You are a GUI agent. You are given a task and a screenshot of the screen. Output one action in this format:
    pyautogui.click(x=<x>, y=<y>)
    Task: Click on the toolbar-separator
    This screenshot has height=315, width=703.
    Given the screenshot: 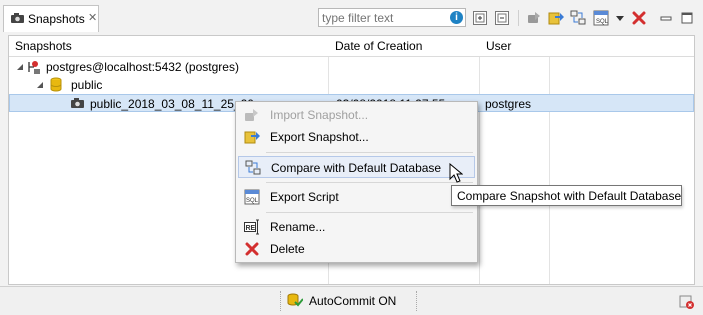 What is the action you would take?
    pyautogui.click(x=518, y=18)
    